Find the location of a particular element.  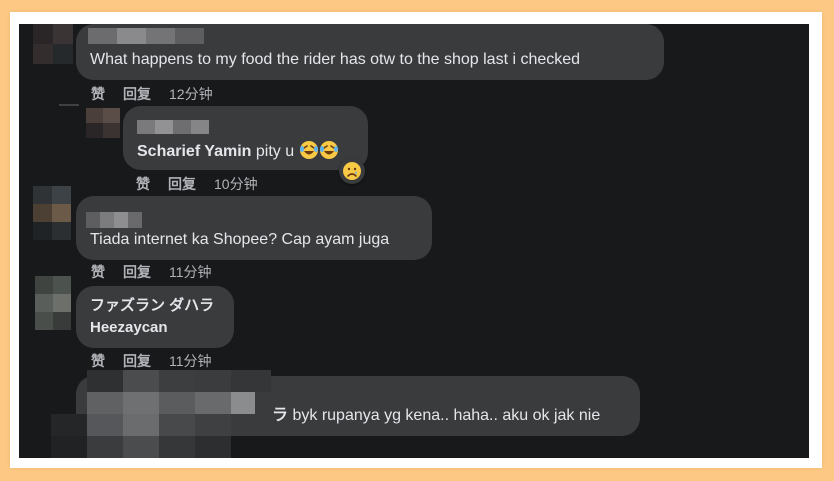

comment-bubble: Tiada internet ka Shopee? Cap ayam juga is located at coordinates (254, 228).